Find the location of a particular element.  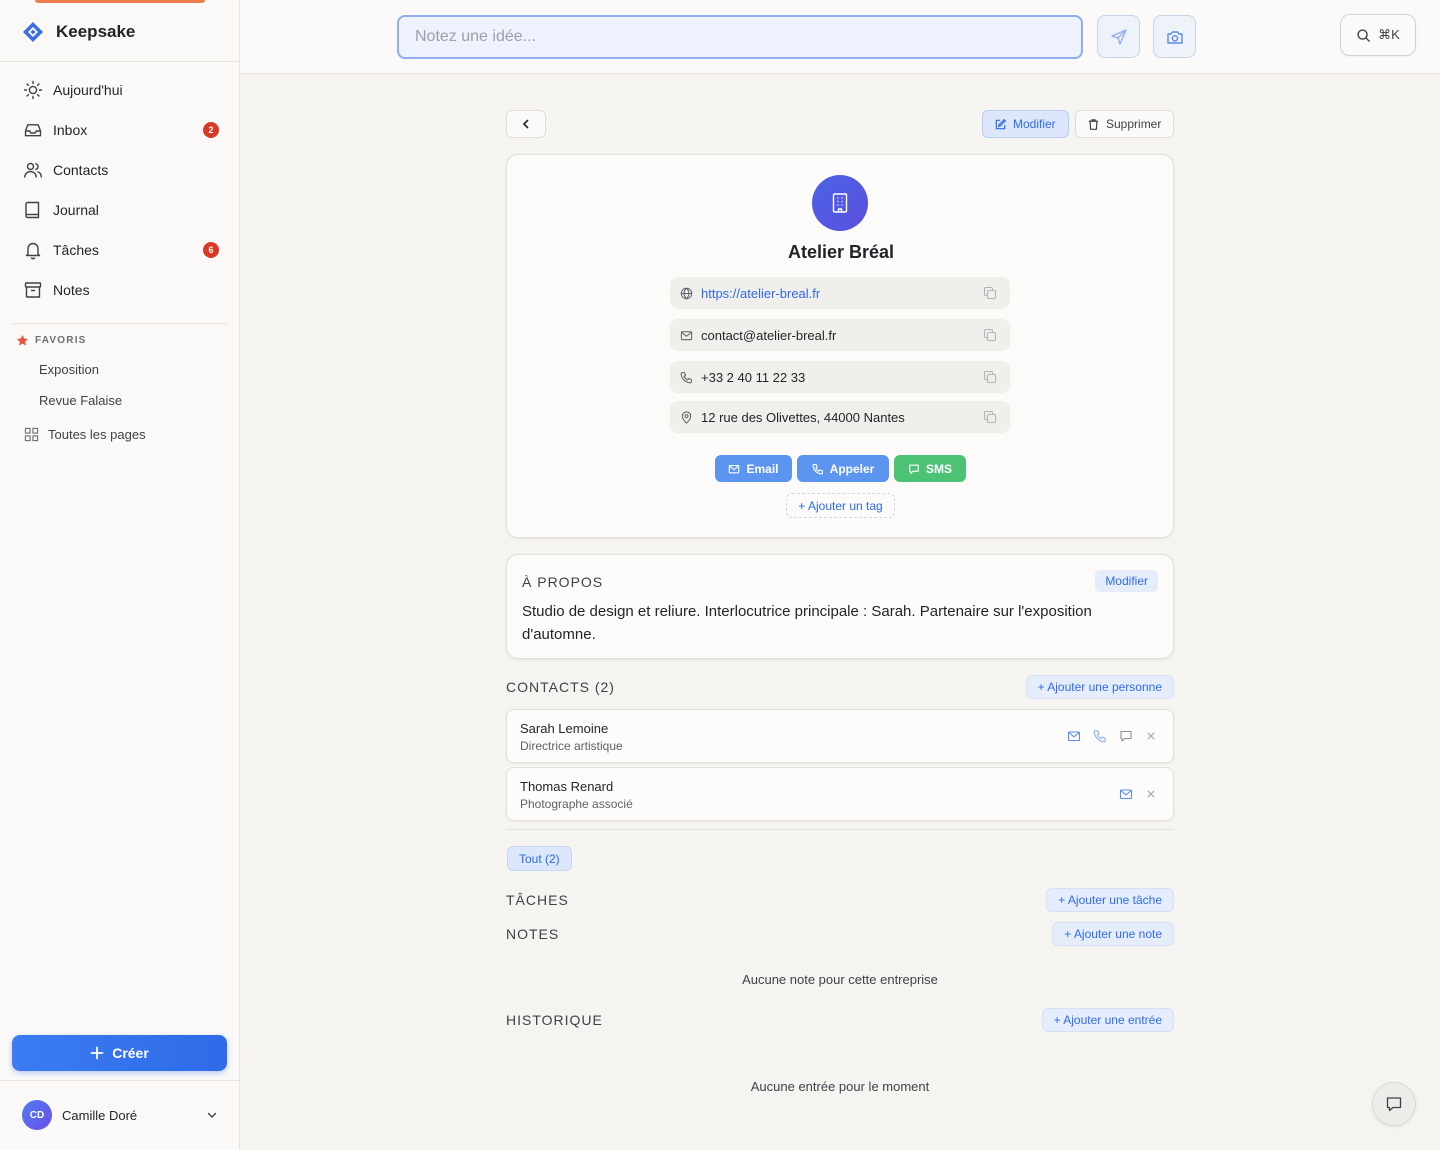

user-menu: CD Camille Doré is located at coordinates (120, 1115).